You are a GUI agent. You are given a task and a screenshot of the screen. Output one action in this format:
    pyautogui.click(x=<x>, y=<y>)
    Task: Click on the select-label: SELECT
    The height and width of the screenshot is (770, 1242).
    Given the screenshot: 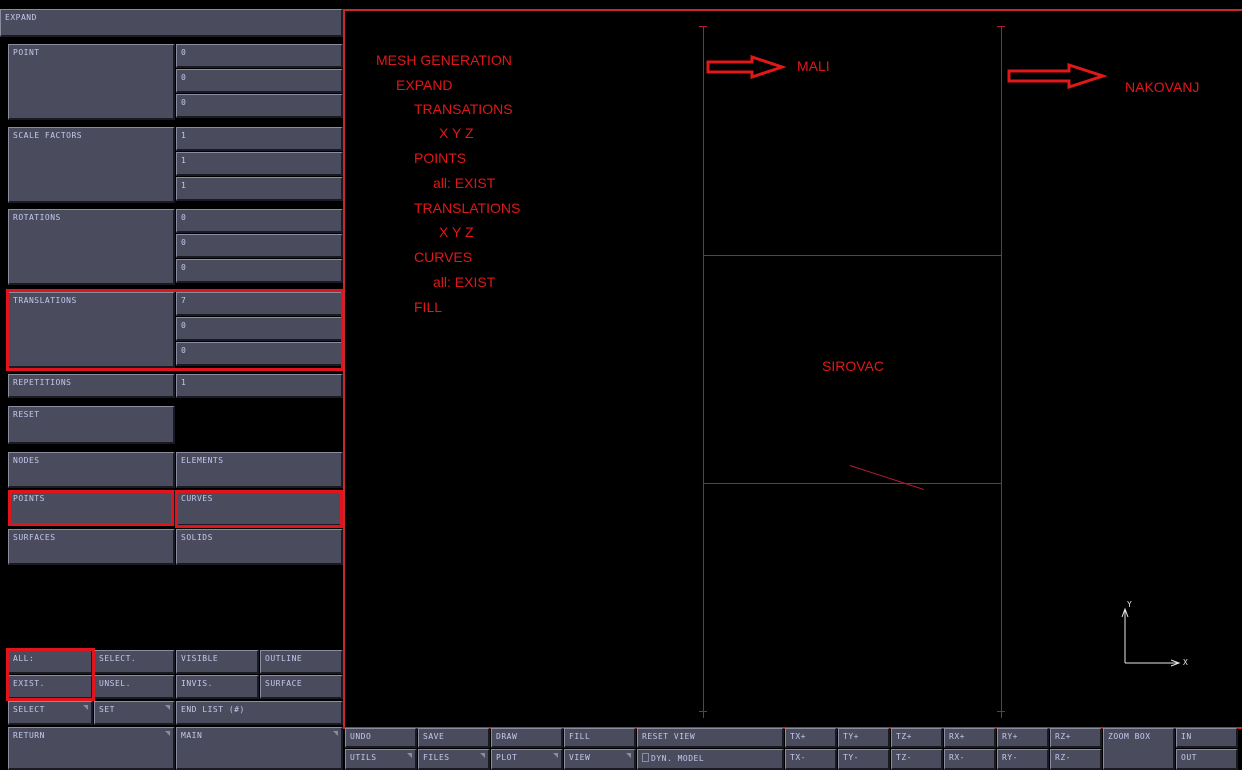 What is the action you would take?
    pyautogui.click(x=29, y=709)
    